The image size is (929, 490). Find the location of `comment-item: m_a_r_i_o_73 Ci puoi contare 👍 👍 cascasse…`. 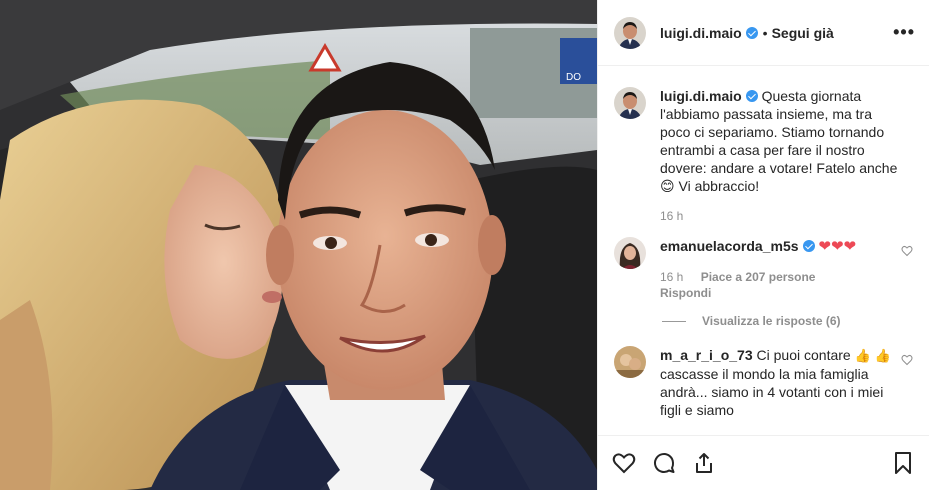

comment-item: m_a_r_i_o_73 Ci puoi contare 👍 👍 cascasse… is located at coordinates (763, 382).